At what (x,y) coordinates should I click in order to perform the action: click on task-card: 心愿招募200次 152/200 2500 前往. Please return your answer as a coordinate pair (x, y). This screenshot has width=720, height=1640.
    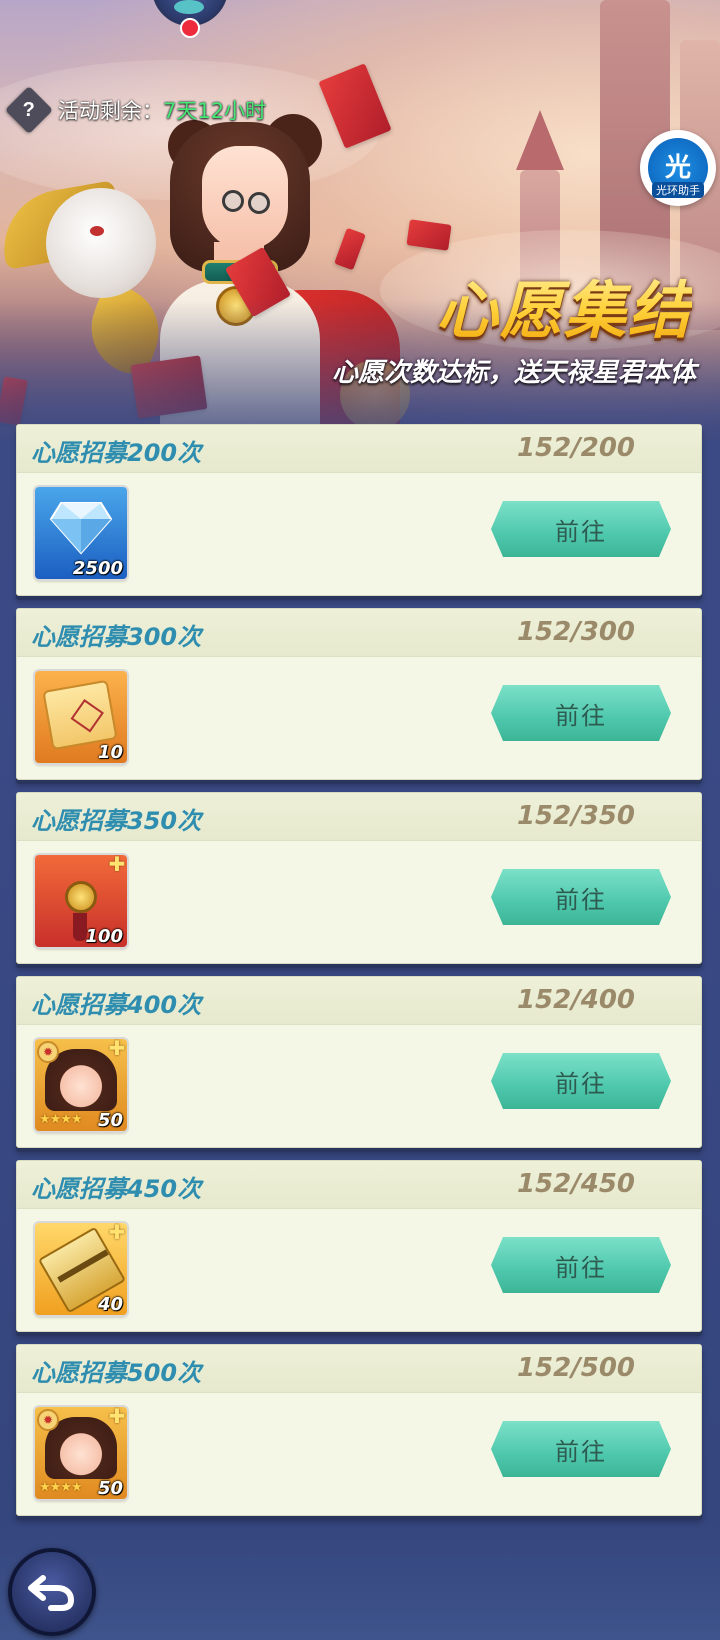
    Looking at the image, I should click on (359, 510).